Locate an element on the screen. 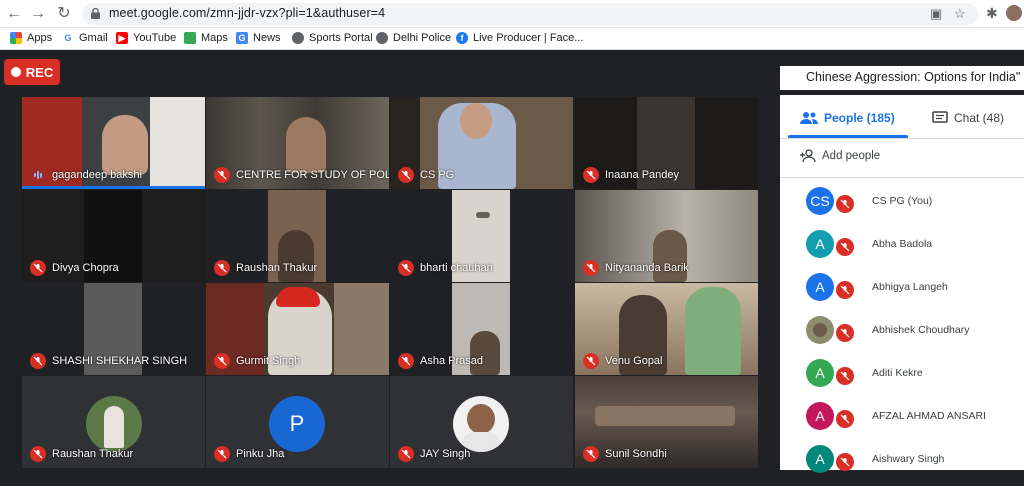 The width and height of the screenshot is (1024, 486). participant-row: A Abha Badola is located at coordinates (902, 249).